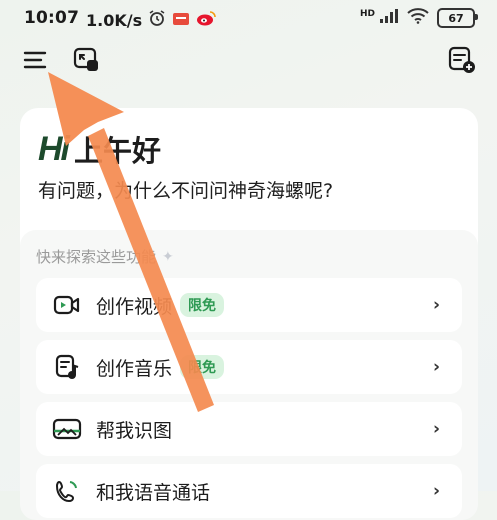 The width and height of the screenshot is (497, 520). What do you see at coordinates (134, 368) in the screenshot?
I see `feature-label: 创作音乐` at bounding box center [134, 368].